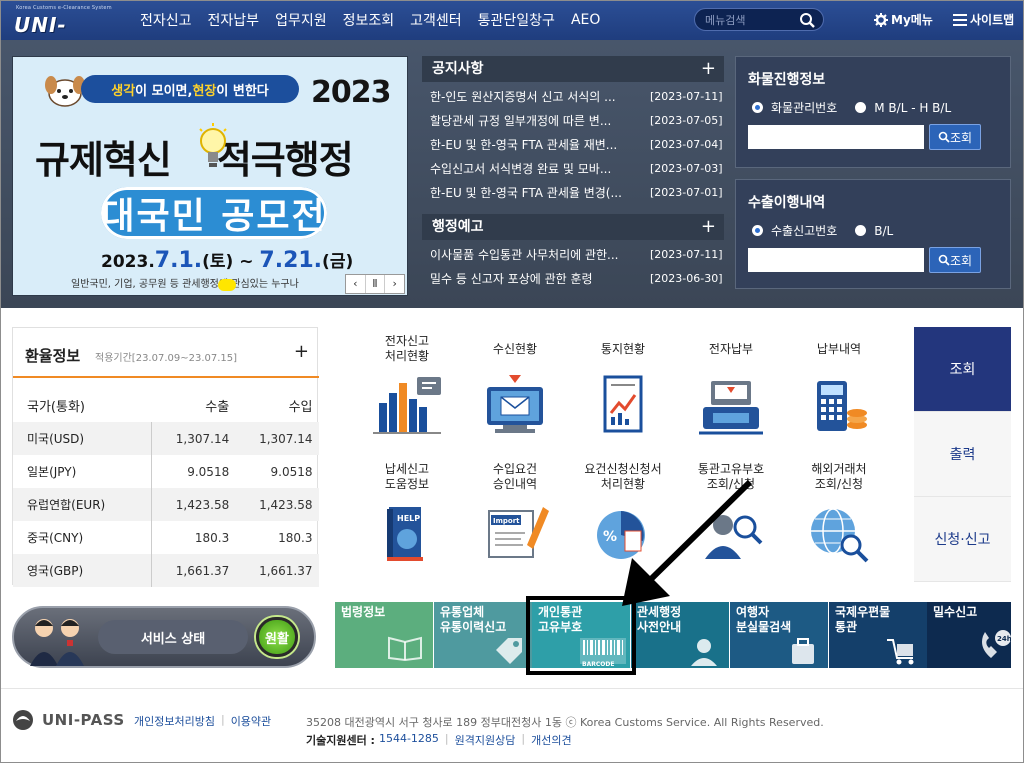 The image size is (1024, 763). What do you see at coordinates (794, 107) in the screenshot?
I see `cargo-radio-mgmt-no: 화물관리번호` at bounding box center [794, 107].